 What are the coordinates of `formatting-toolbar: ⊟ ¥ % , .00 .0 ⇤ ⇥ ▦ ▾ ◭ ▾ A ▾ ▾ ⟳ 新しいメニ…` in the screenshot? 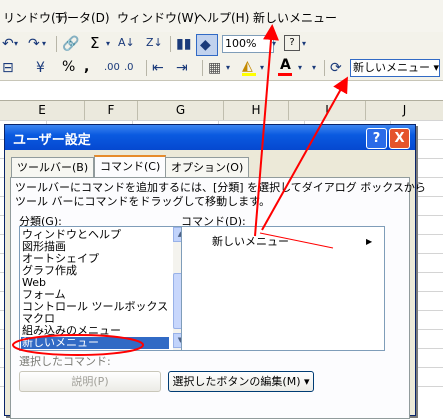 It's located at (221, 68).